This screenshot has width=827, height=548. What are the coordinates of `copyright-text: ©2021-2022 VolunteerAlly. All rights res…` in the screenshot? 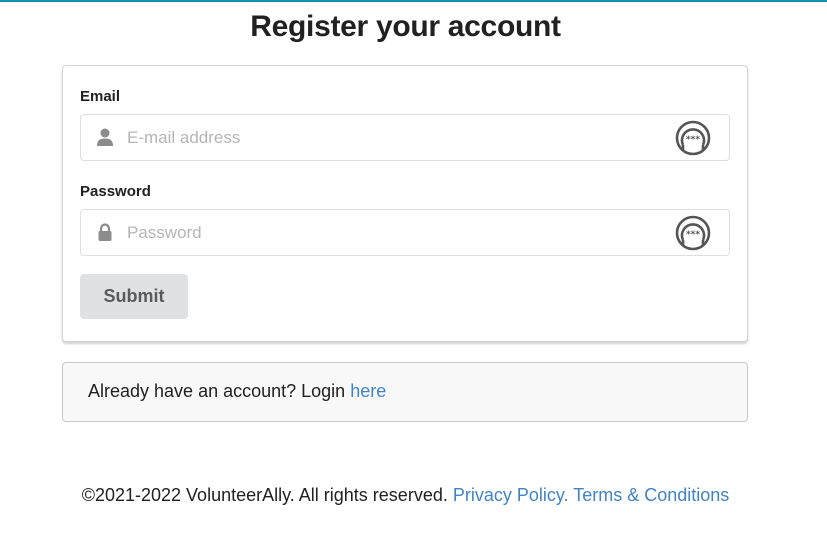 It's located at (267, 495).